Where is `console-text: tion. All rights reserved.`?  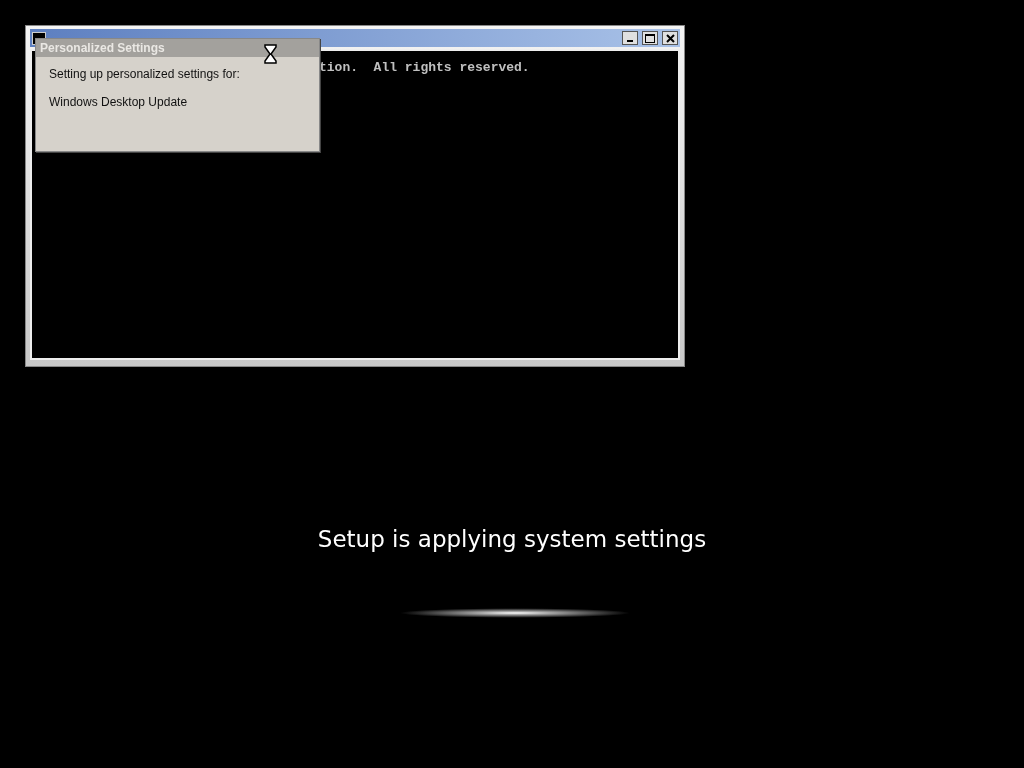 console-text: tion. All rights reserved. is located at coordinates (424, 67).